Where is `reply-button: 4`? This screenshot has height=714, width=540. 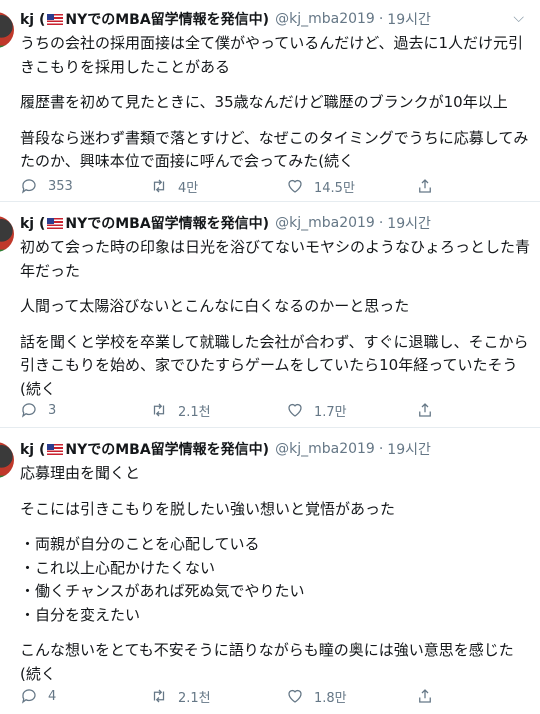
reply-button: 4 is located at coordinates (38, 696).